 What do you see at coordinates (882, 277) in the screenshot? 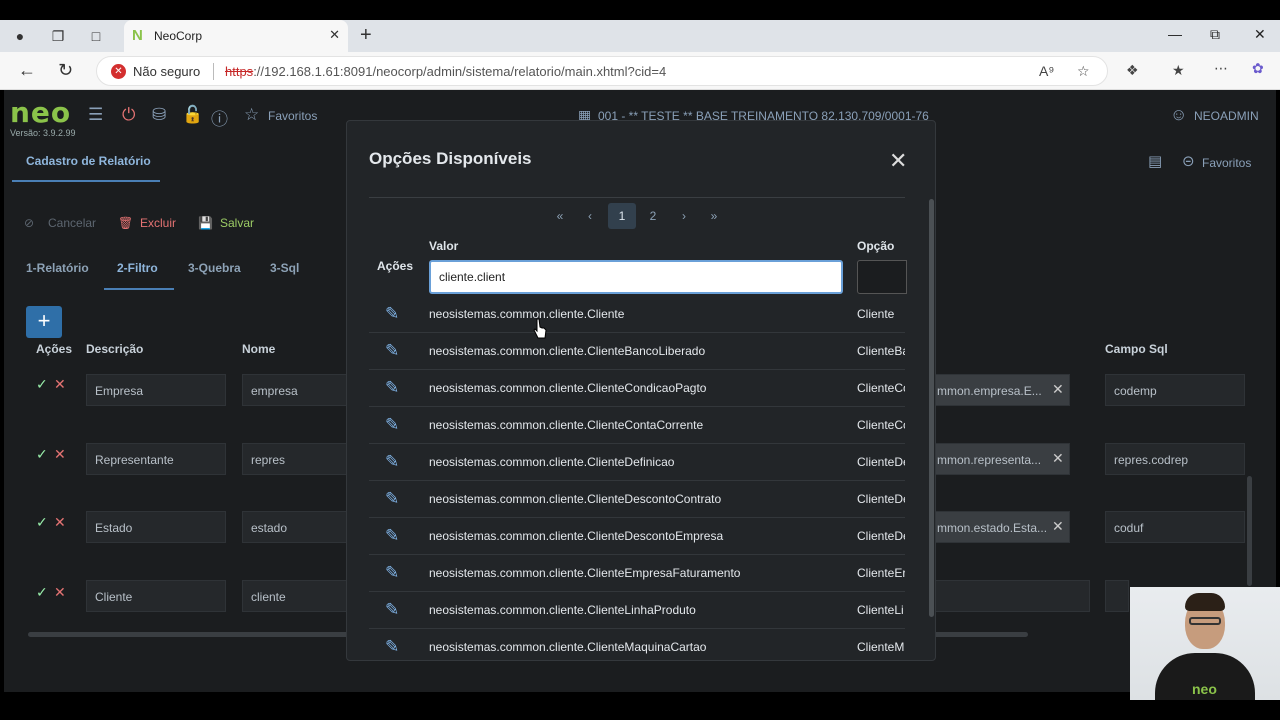
I see `opcao-filter-input` at bounding box center [882, 277].